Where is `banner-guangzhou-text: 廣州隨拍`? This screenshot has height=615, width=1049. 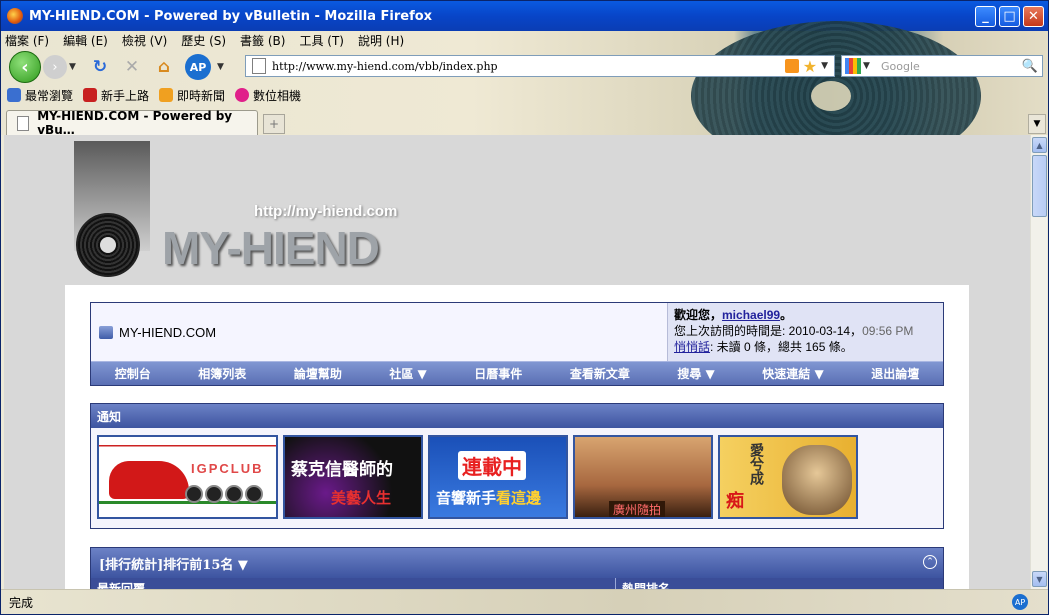 banner-guangzhou-text: 廣州隨拍 is located at coordinates (637, 509).